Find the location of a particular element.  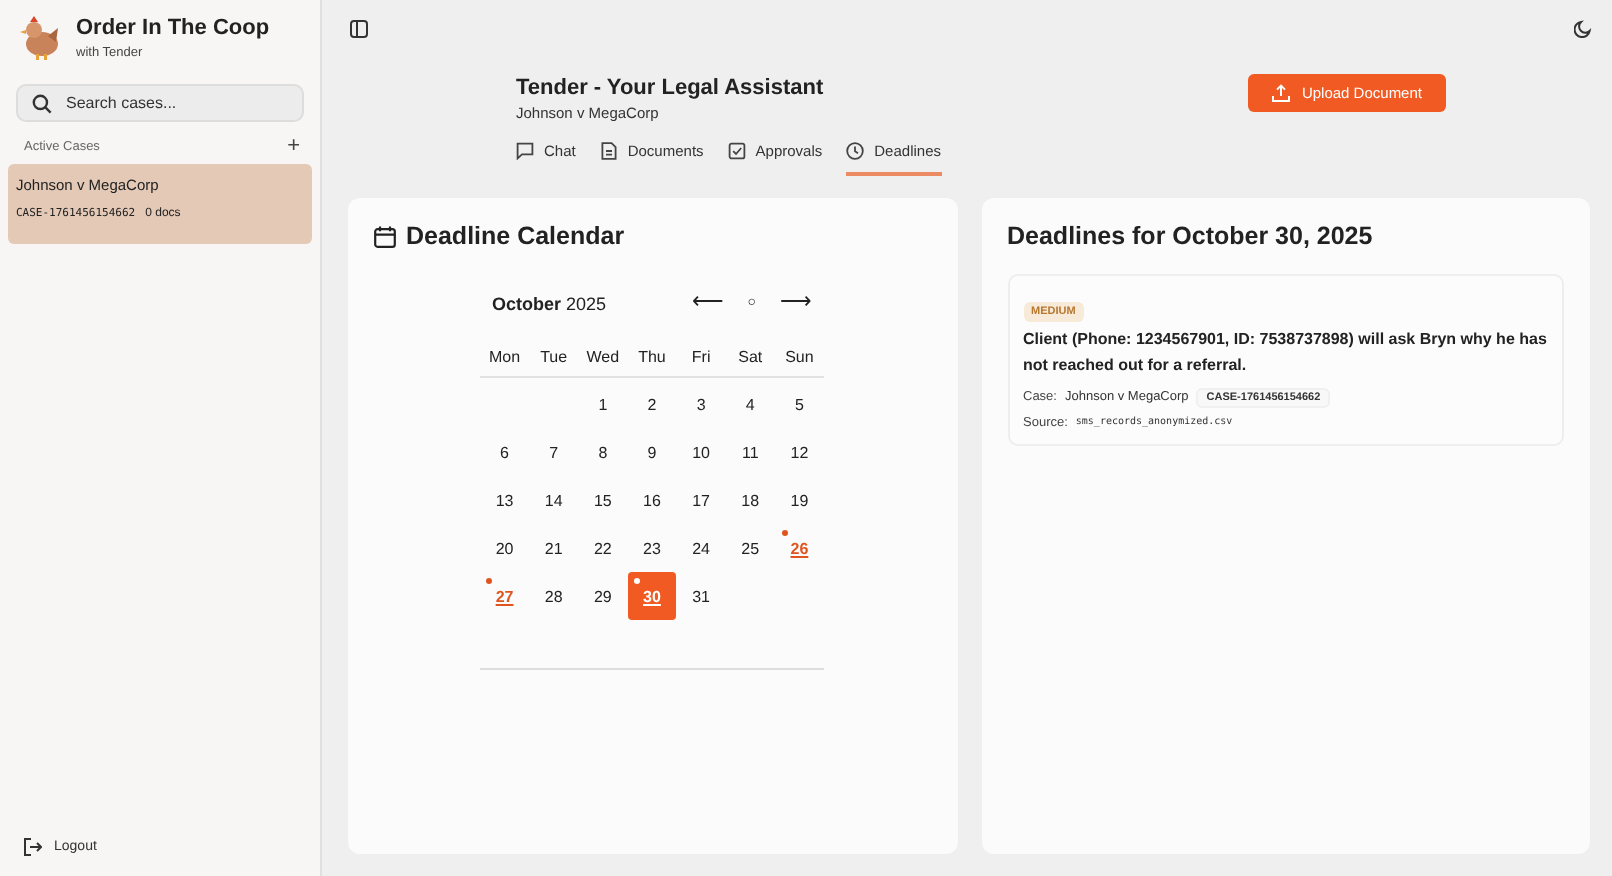

chat-icon is located at coordinates (525, 151).